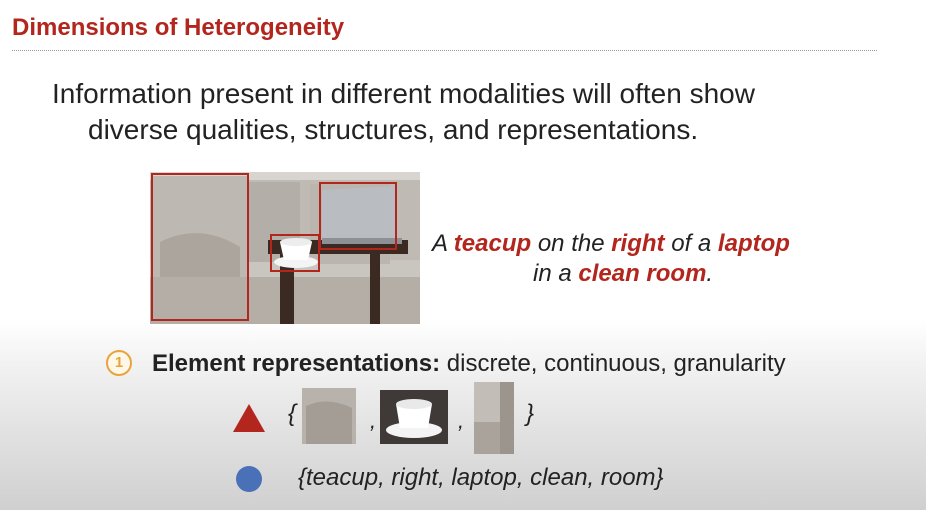 This screenshot has width=926, height=510. I want to click on slide-title: Dimensions of Heterogeneity, so click(178, 27).